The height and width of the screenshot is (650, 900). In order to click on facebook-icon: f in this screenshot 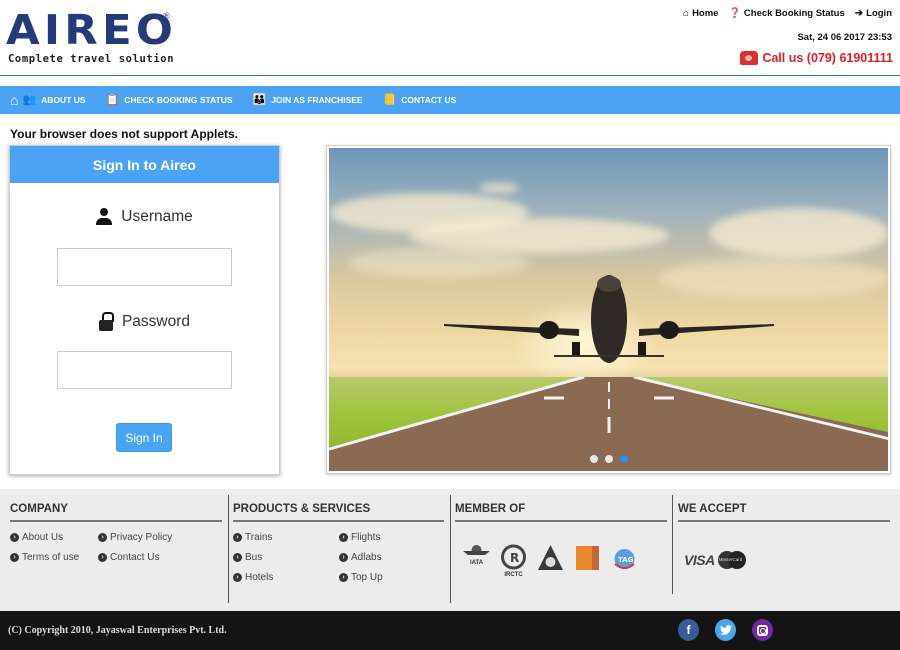, I will do `click(688, 630)`.